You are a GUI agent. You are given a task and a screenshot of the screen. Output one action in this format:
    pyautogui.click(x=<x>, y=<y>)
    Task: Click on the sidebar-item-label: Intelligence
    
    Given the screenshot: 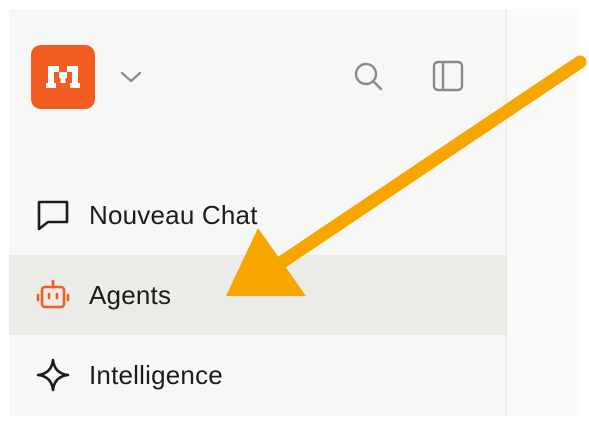 What is the action you would take?
    pyautogui.click(x=156, y=374)
    